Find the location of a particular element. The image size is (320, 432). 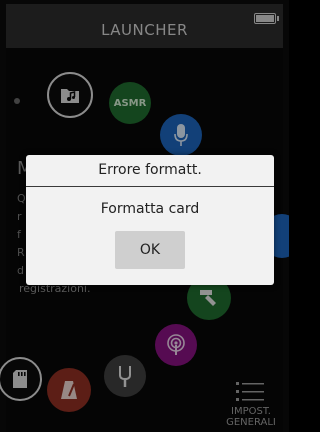

dialog-divider is located at coordinates (150, 186).